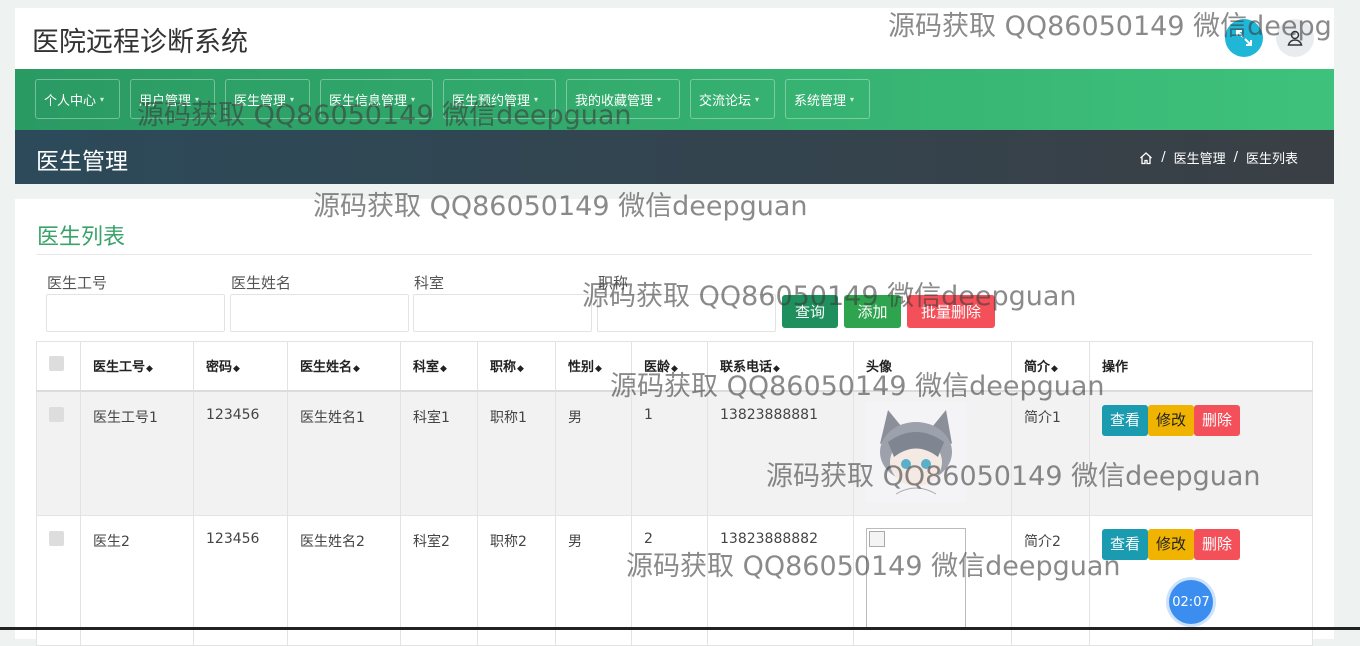 This screenshot has width=1360, height=646. I want to click on col-doctor-name: 医生姓名◆, so click(344, 366).